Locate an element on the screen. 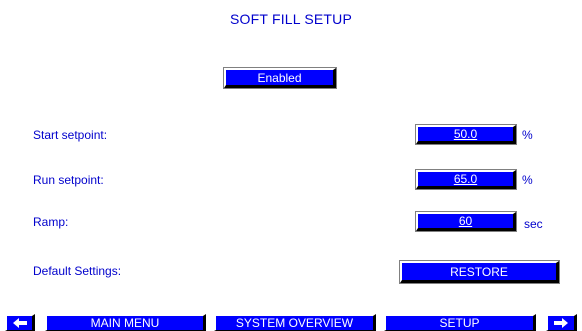 This screenshot has height=331, width=582. arrow-left-icon is located at coordinates (19, 323).